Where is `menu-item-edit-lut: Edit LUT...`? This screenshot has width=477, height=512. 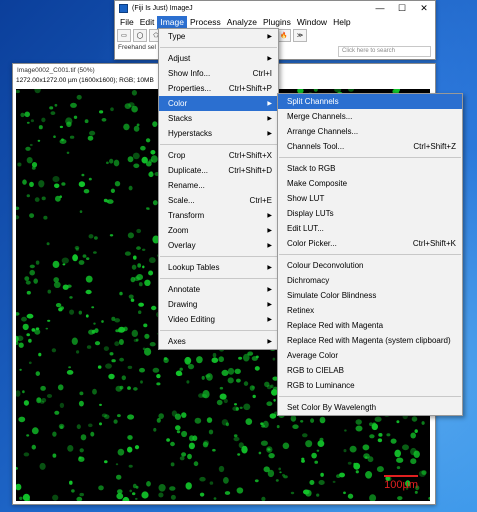
menu-item-edit-lut: Edit LUT... is located at coordinates (370, 228).